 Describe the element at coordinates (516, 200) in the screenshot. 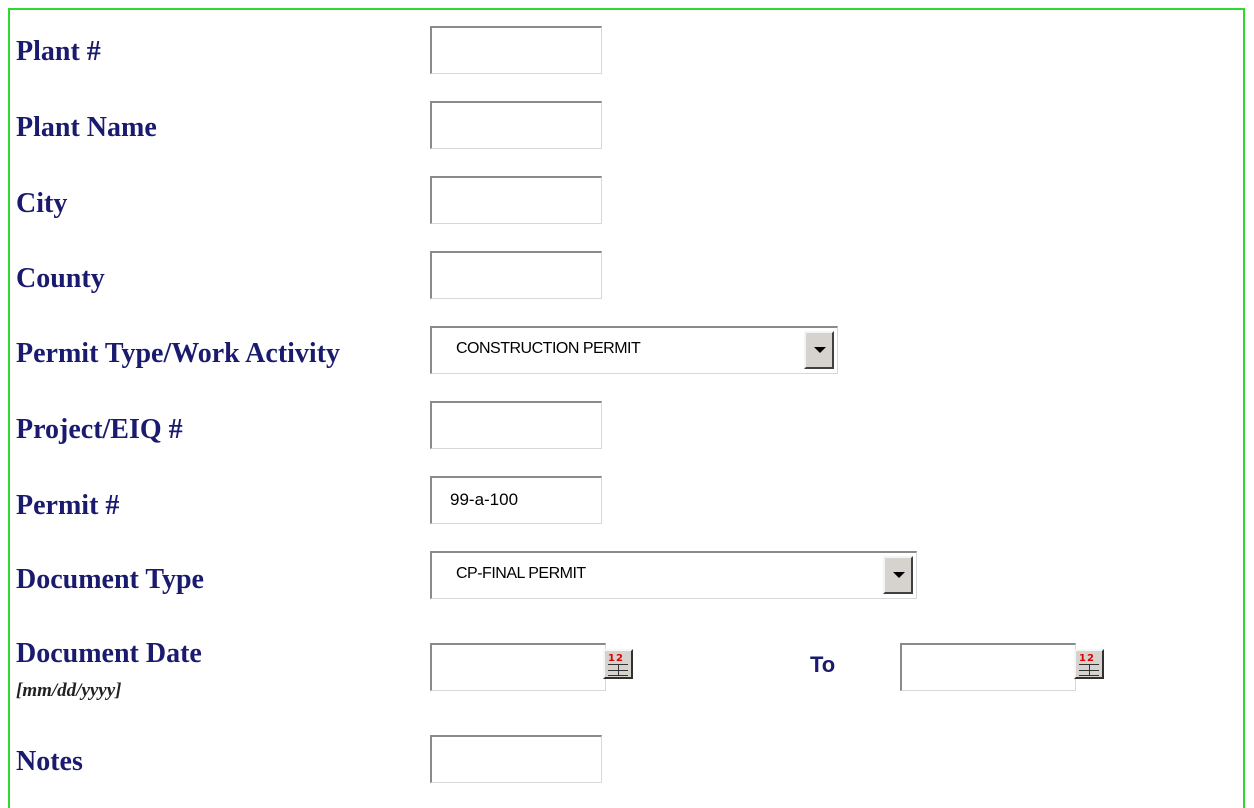

I see `city-input` at that location.